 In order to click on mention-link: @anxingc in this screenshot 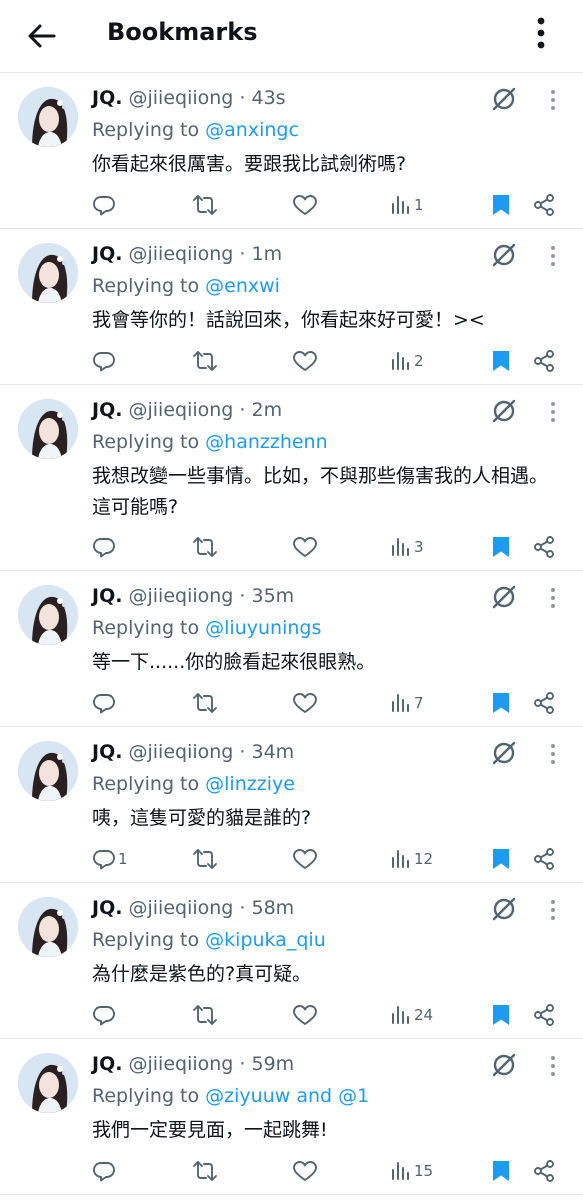, I will do `click(252, 130)`.